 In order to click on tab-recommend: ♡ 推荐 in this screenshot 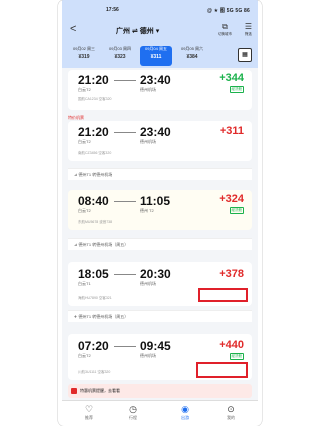, I will do `click(89, 412)`.